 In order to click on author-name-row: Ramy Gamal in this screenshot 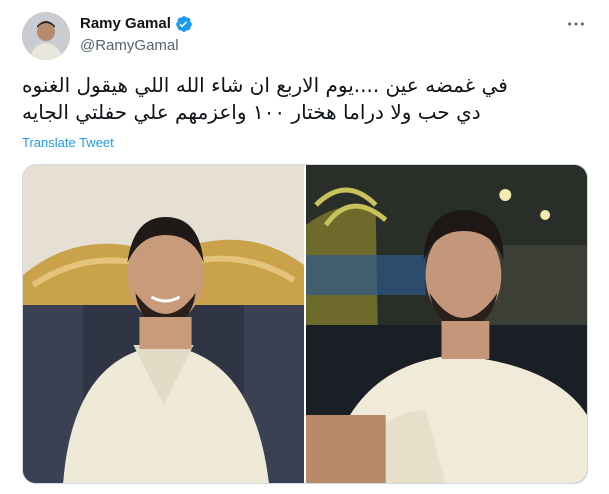, I will do `click(136, 24)`.